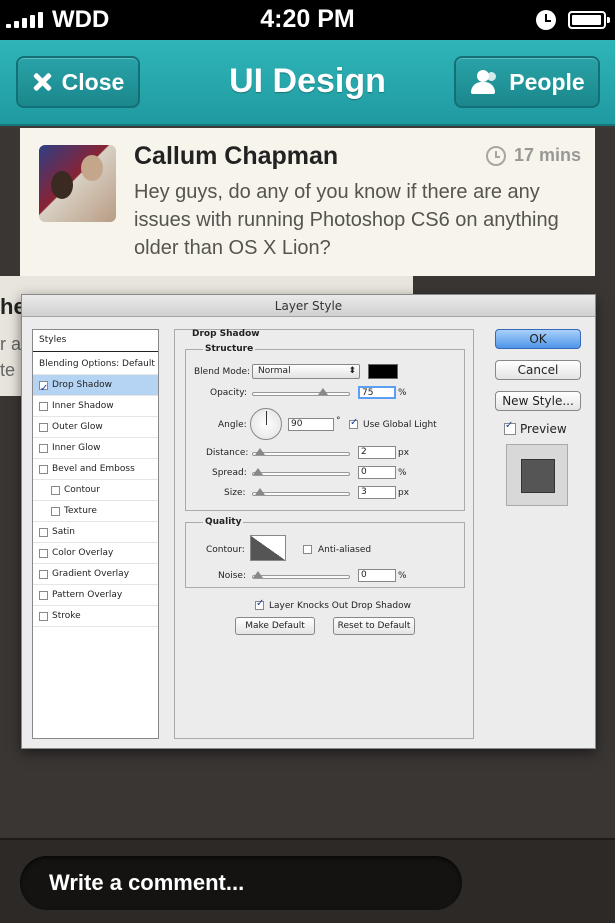 This screenshot has width=615, height=923. What do you see at coordinates (377, 575) in the screenshot?
I see `noise-field: 0` at bounding box center [377, 575].